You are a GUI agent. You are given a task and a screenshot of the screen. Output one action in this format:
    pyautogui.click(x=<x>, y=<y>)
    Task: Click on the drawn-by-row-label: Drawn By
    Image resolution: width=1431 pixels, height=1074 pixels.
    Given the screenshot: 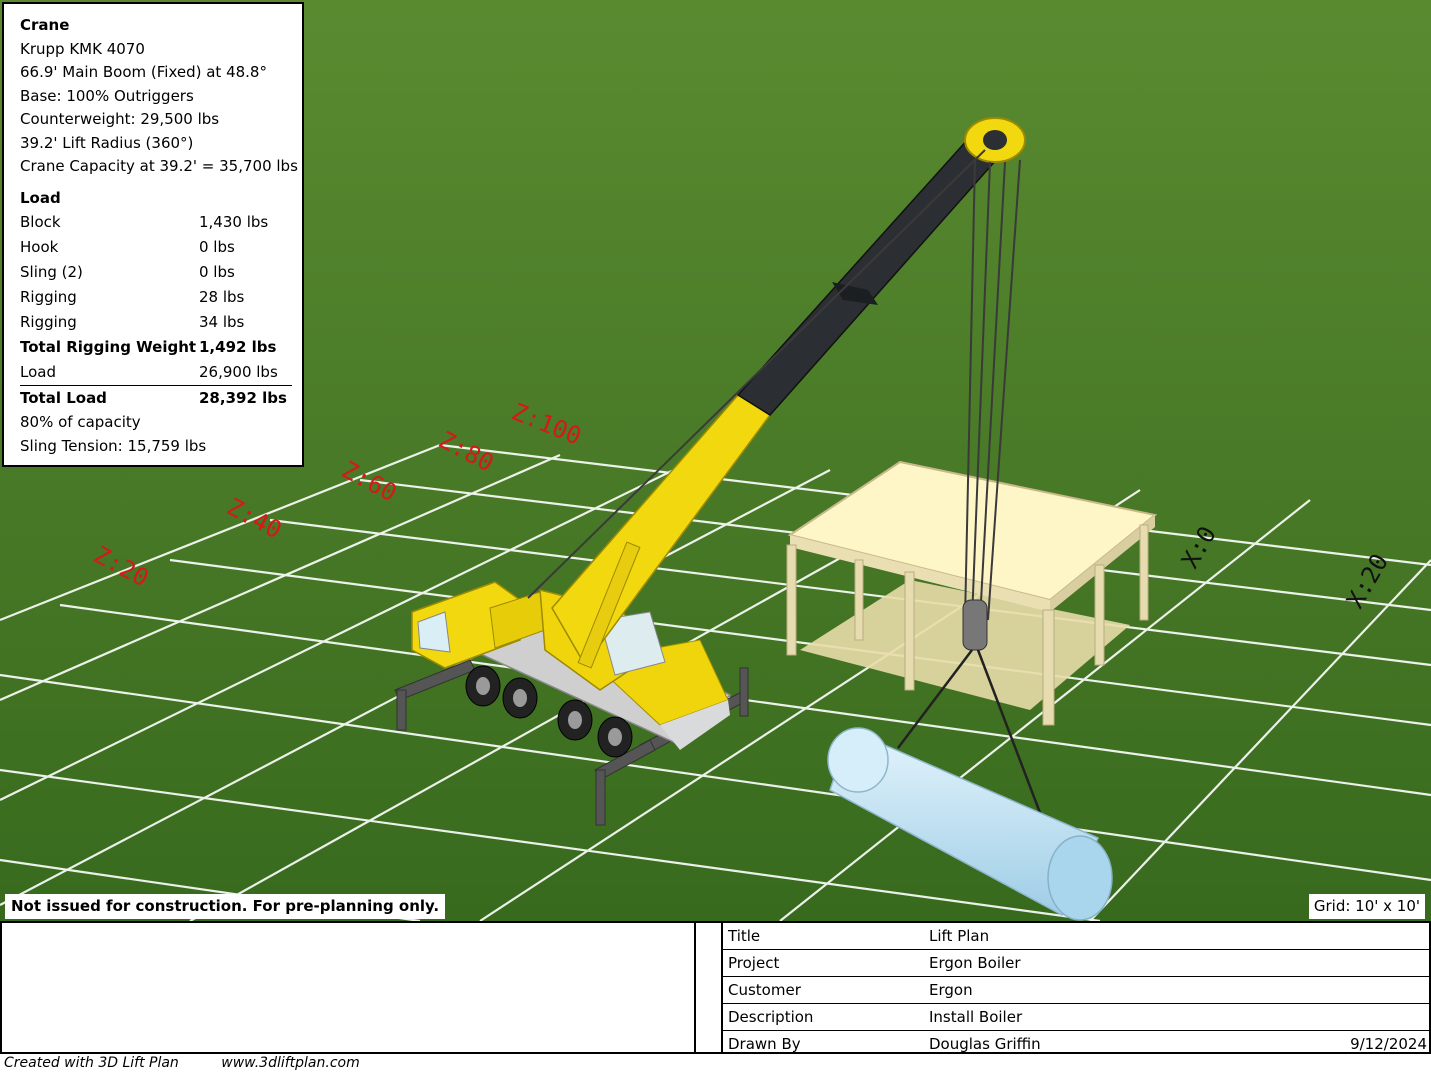 What is the action you would take?
    pyautogui.click(x=764, y=1044)
    